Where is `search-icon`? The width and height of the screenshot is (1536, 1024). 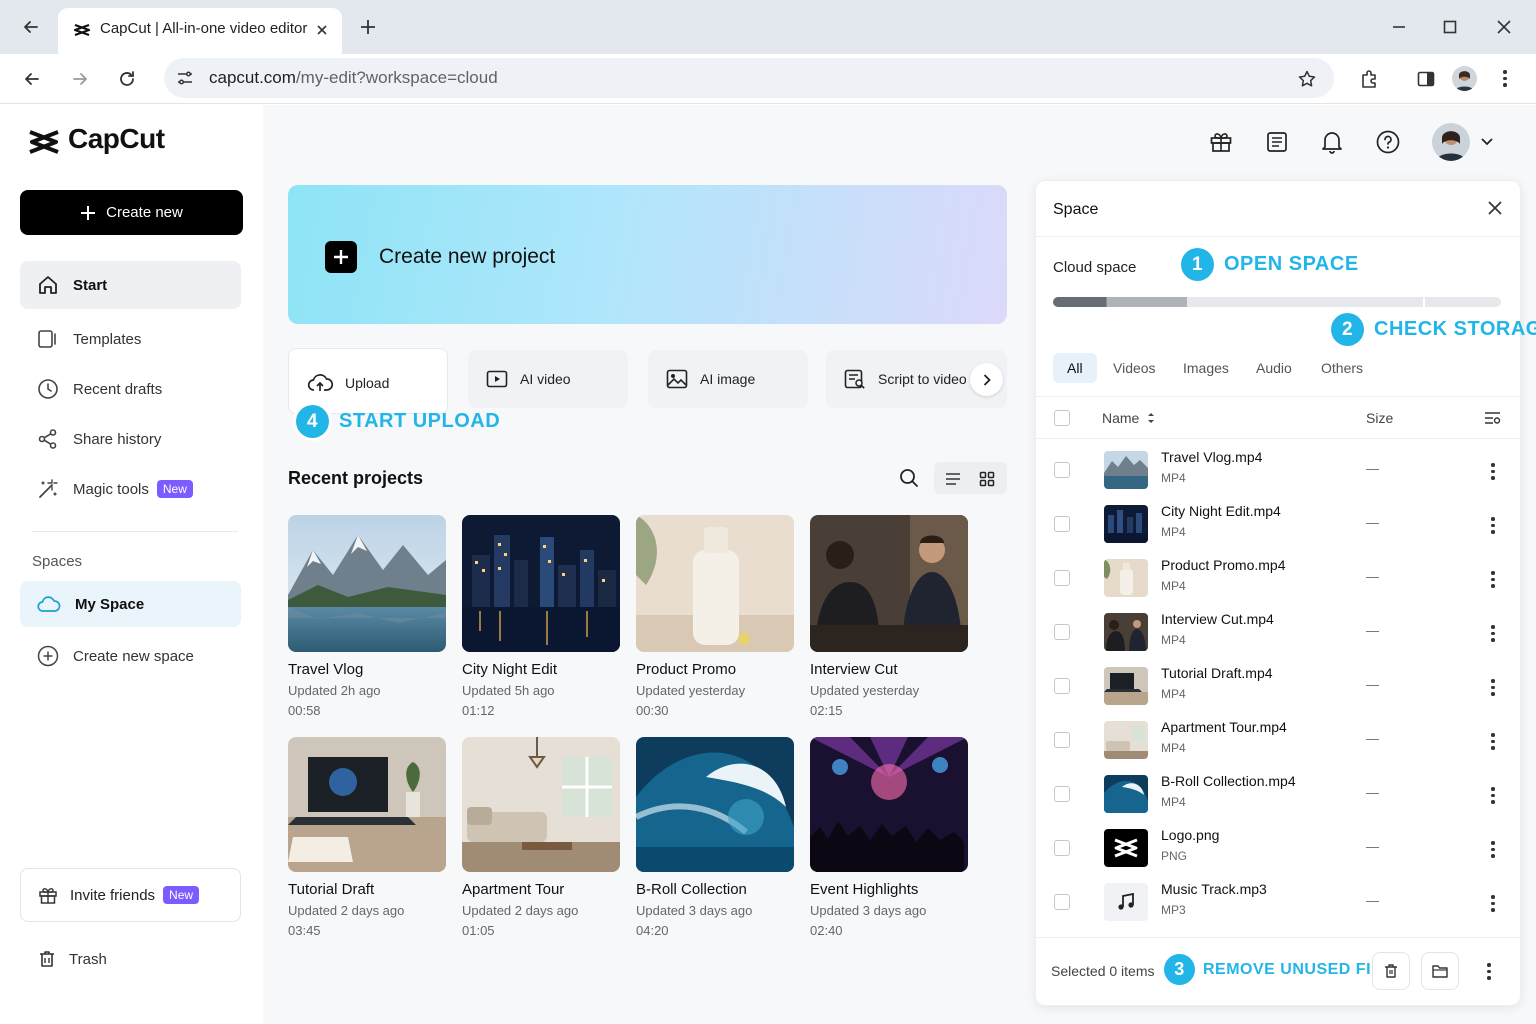 search-icon is located at coordinates (909, 478).